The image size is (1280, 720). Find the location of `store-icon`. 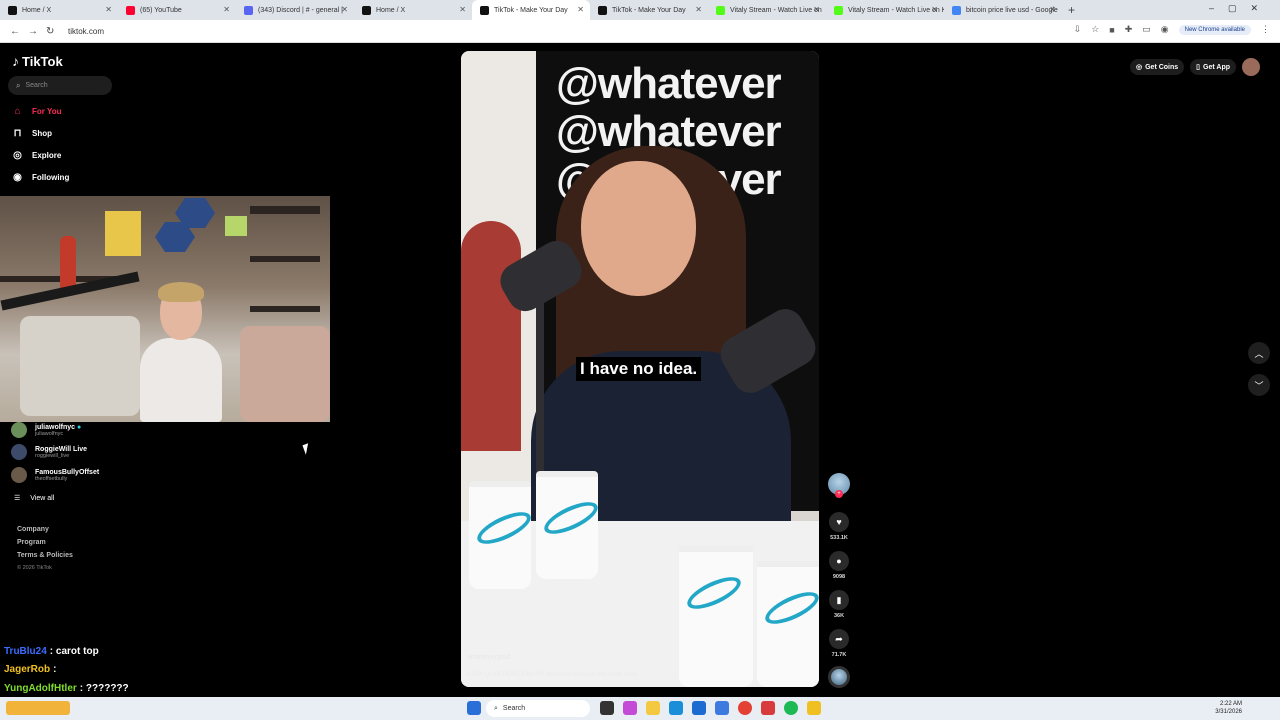

store-icon is located at coordinates (699, 708).